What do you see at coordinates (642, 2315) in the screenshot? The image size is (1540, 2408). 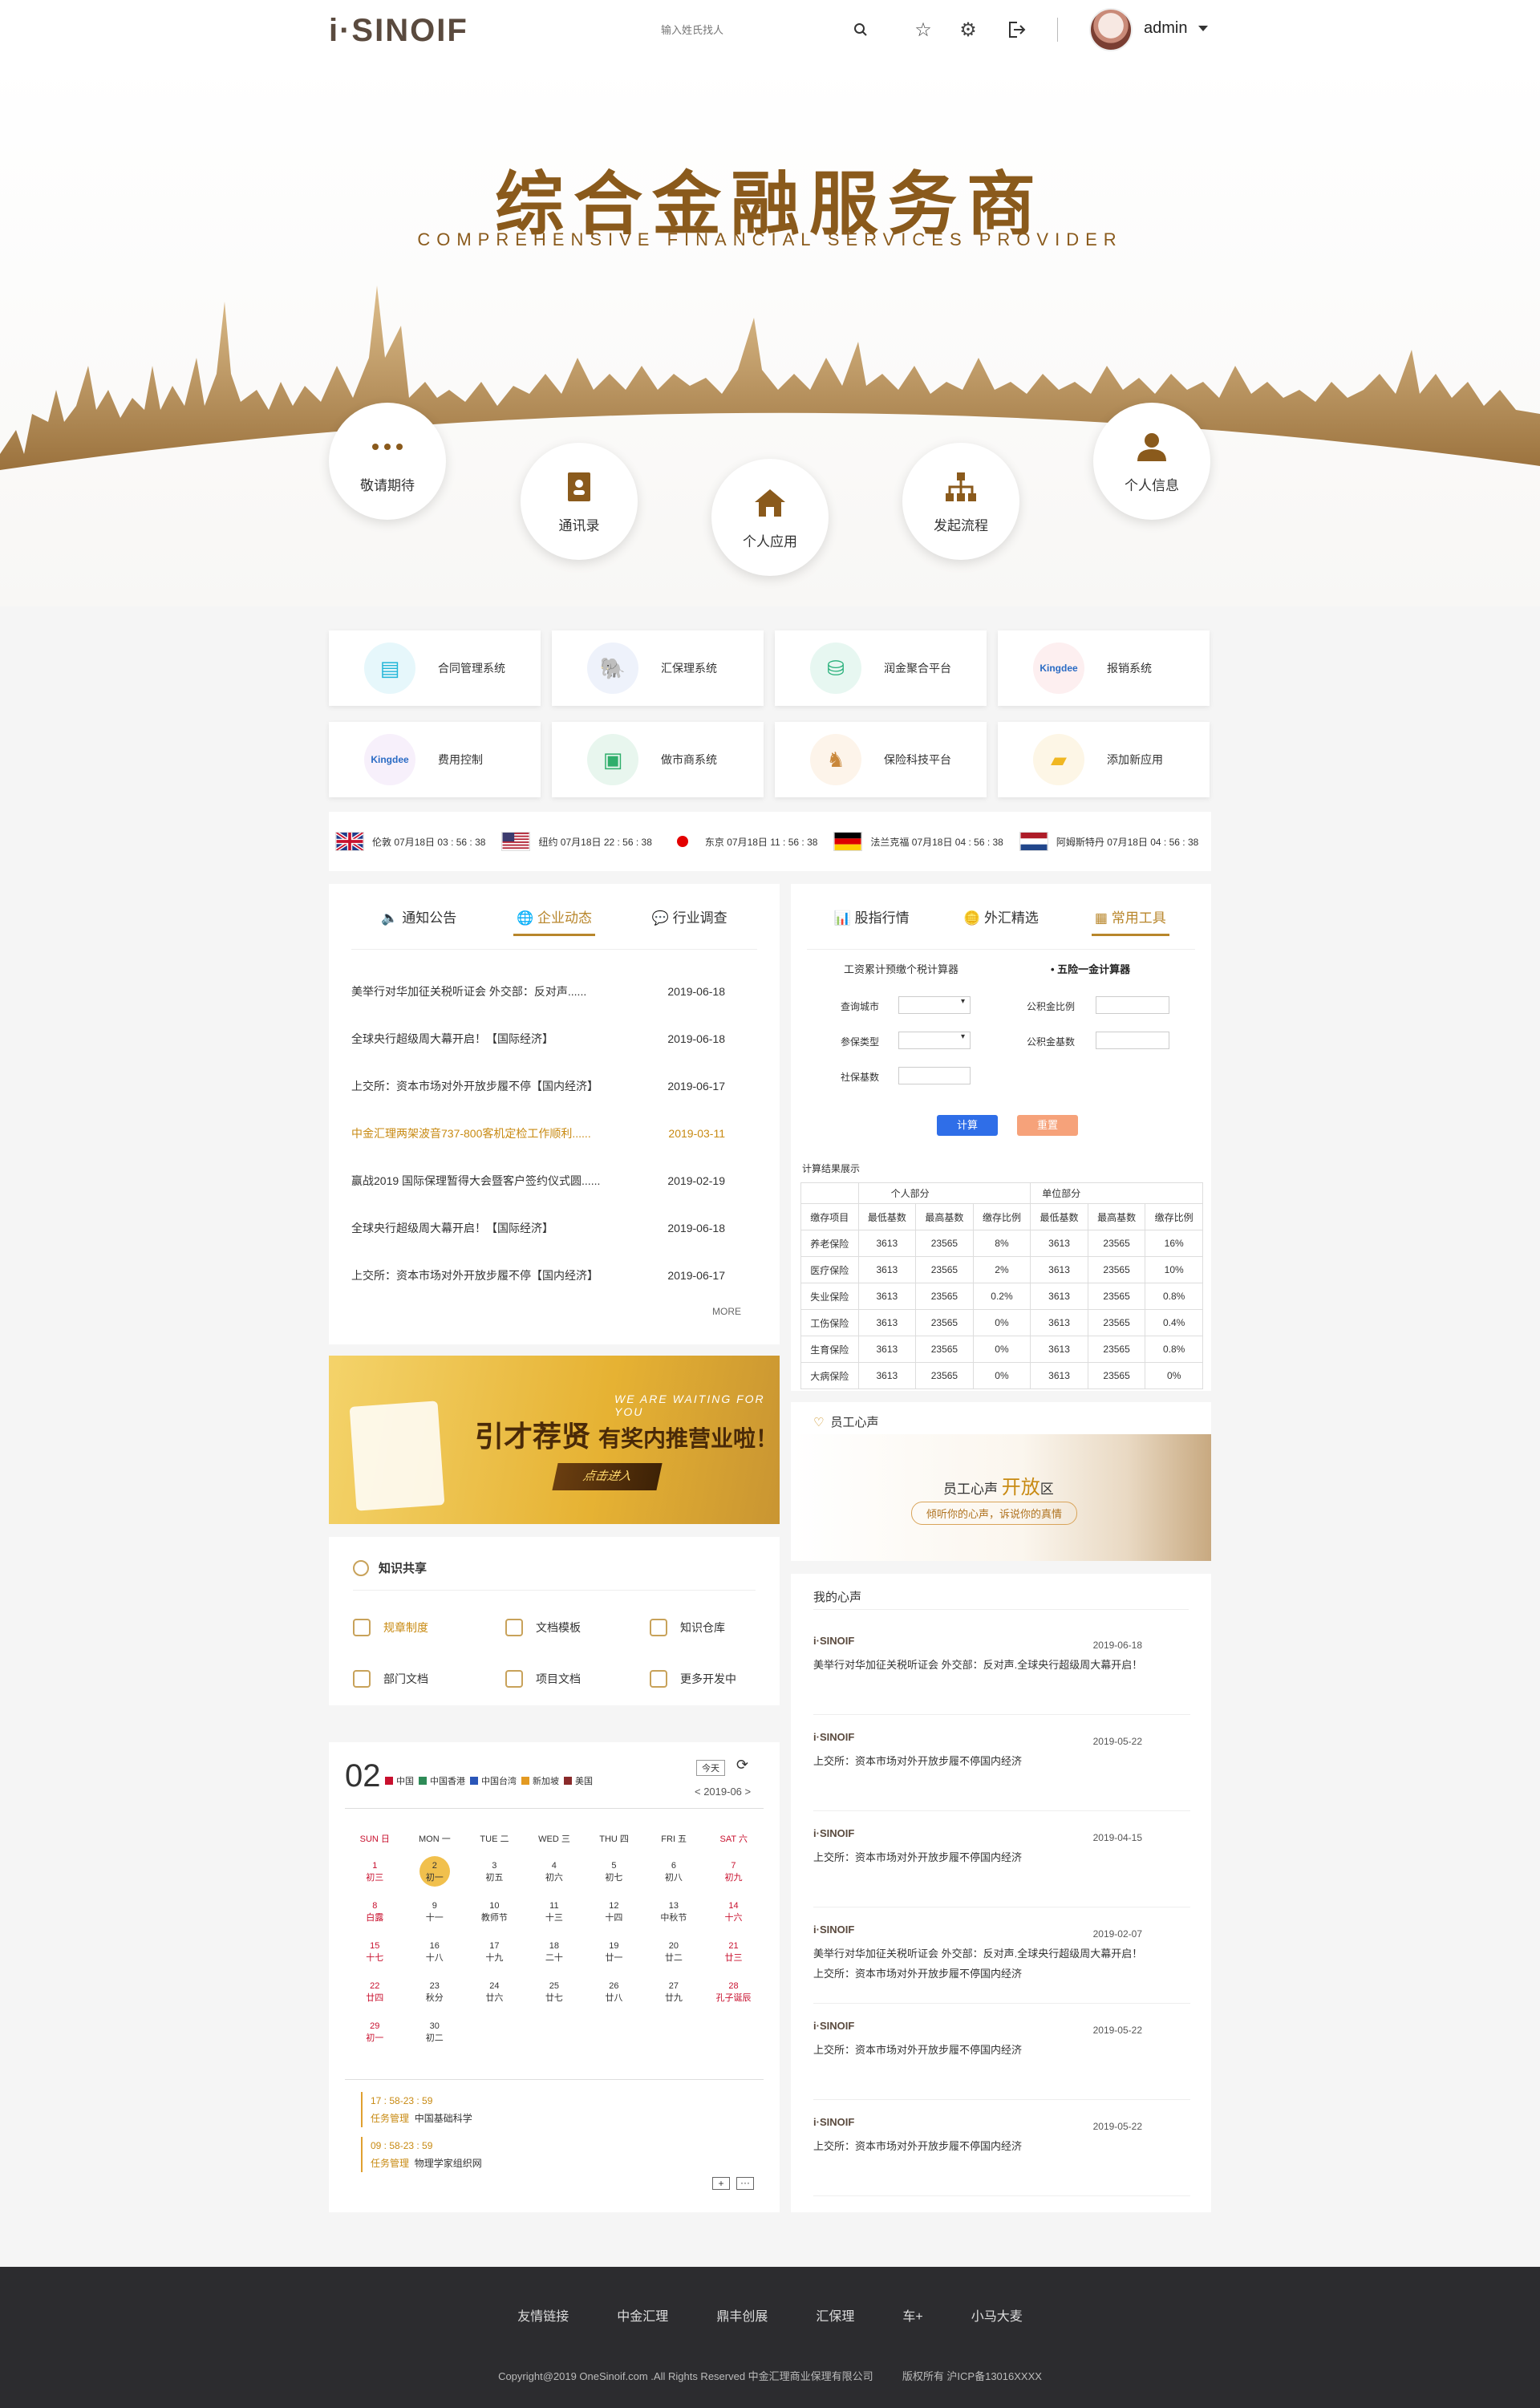 I see `footer-link: 中金汇理` at bounding box center [642, 2315].